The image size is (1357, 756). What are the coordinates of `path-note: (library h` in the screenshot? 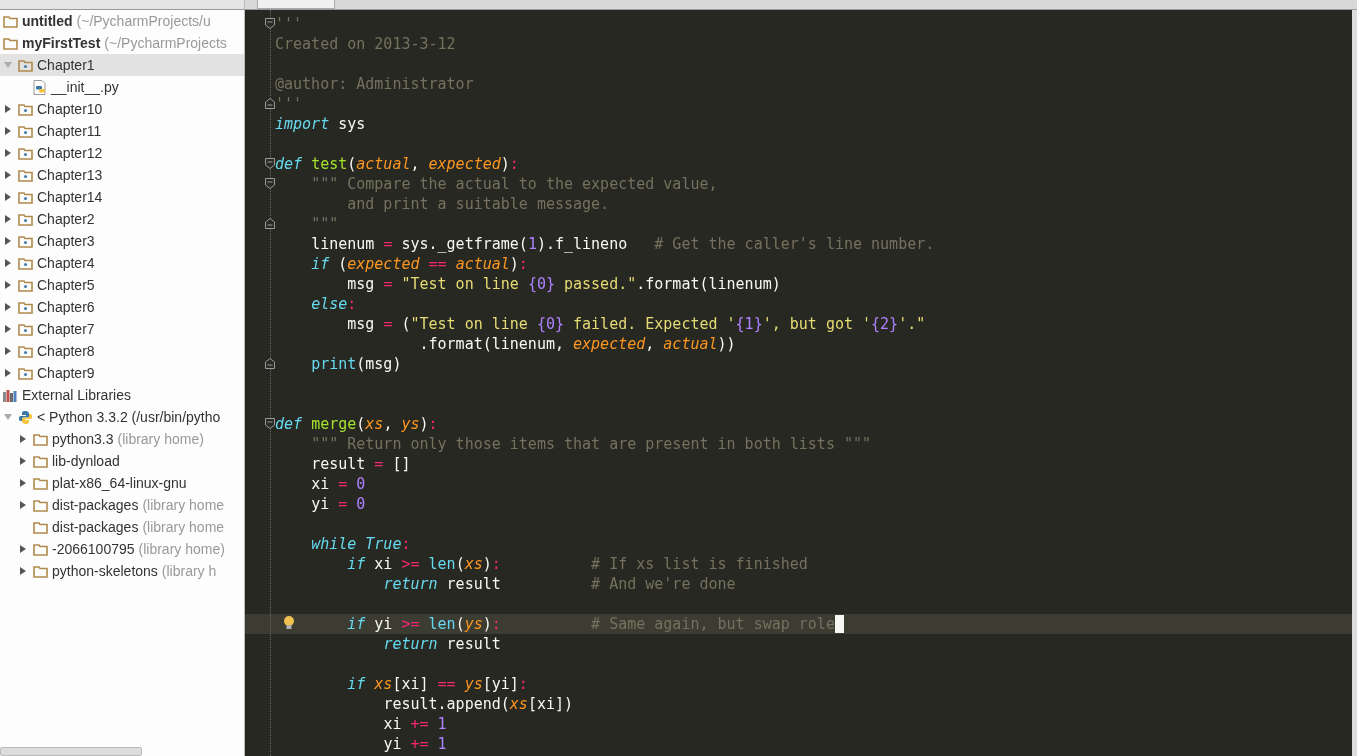 It's located at (189, 571).